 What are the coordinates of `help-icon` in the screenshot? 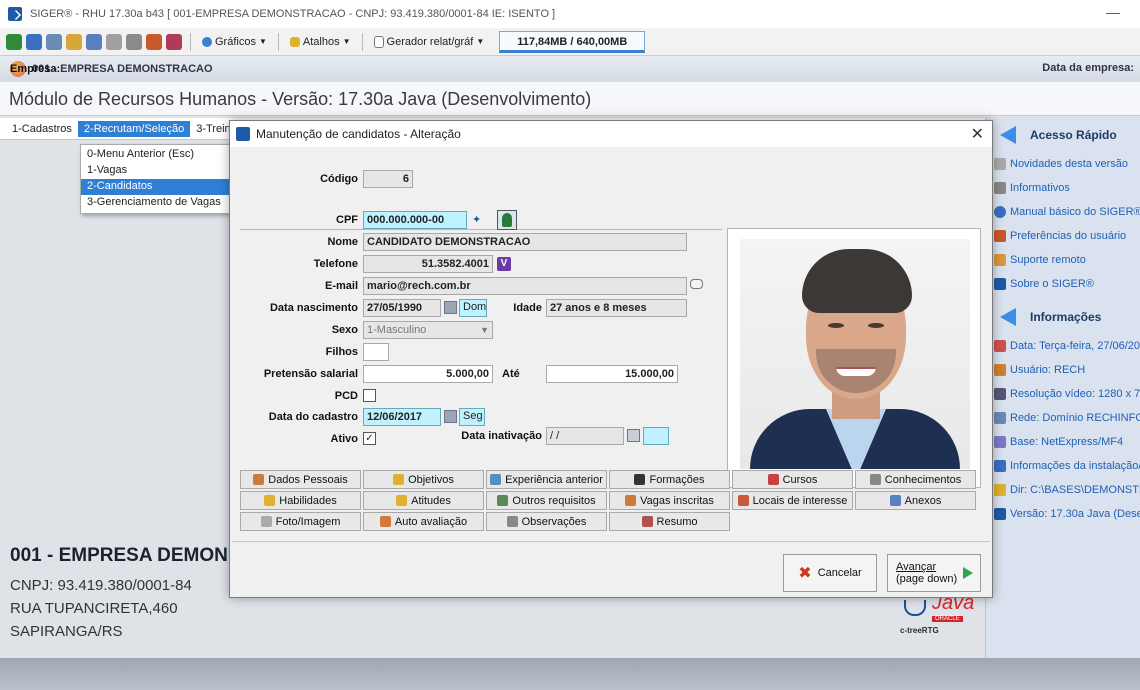 It's located at (174, 41).